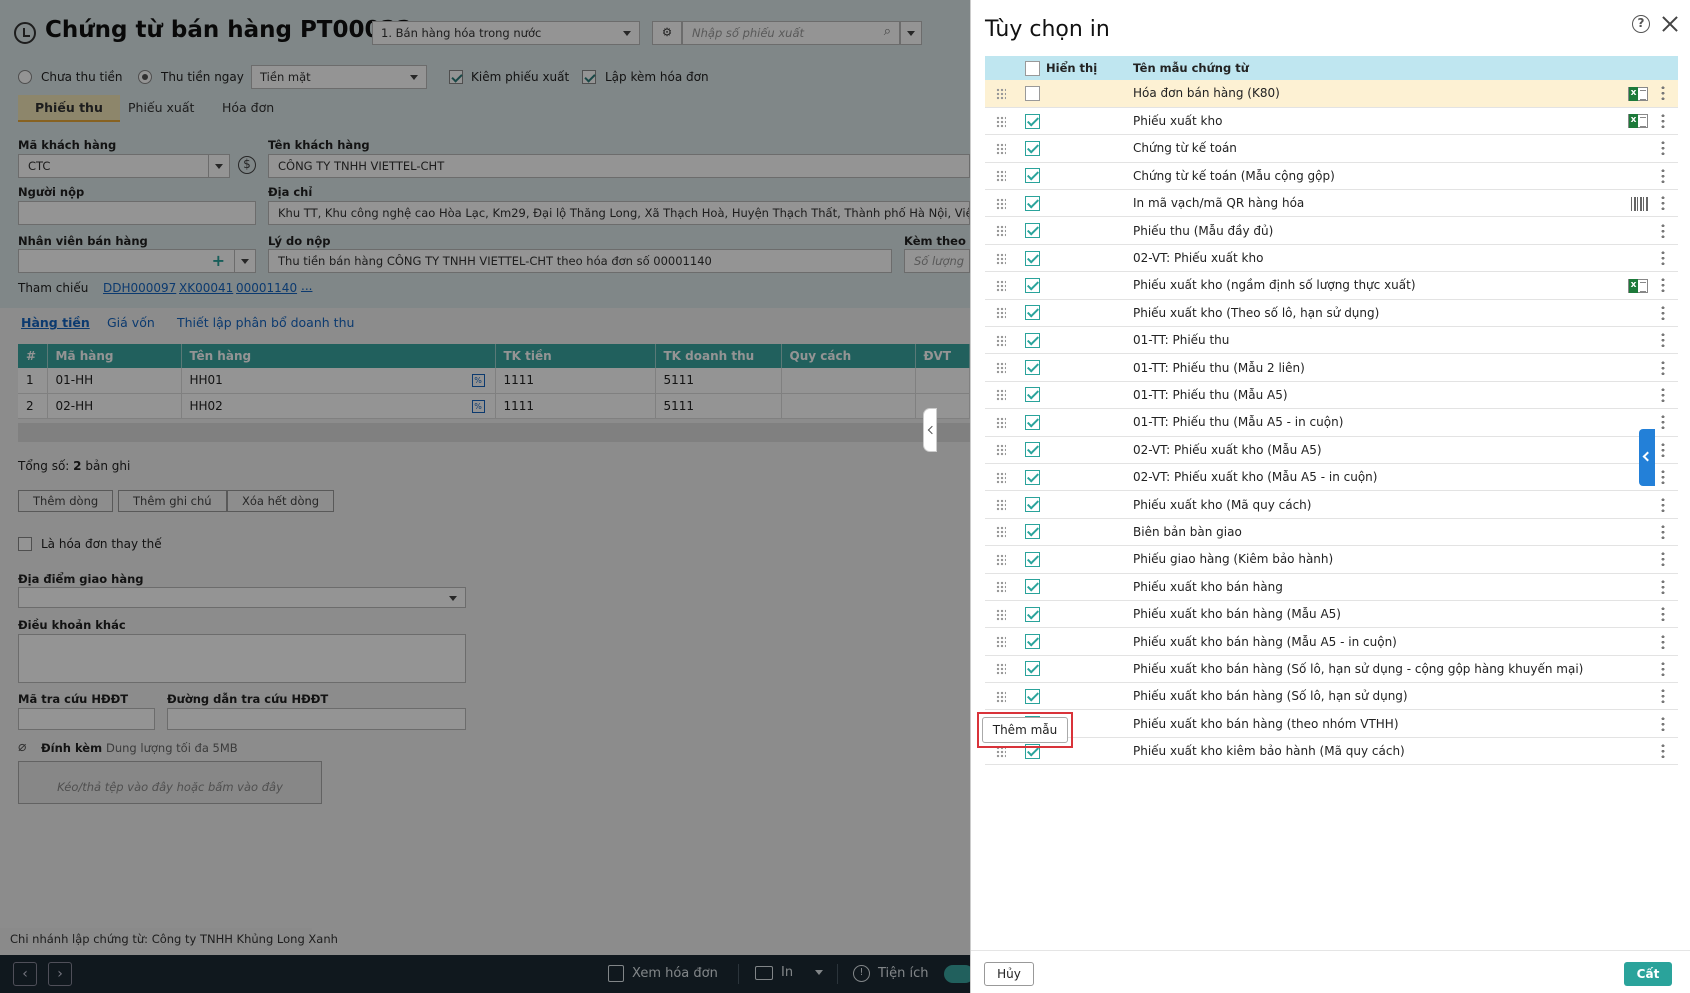 This screenshot has height=993, width=1690. I want to click on tab-receipt: Phiếu thu, so click(69, 108).